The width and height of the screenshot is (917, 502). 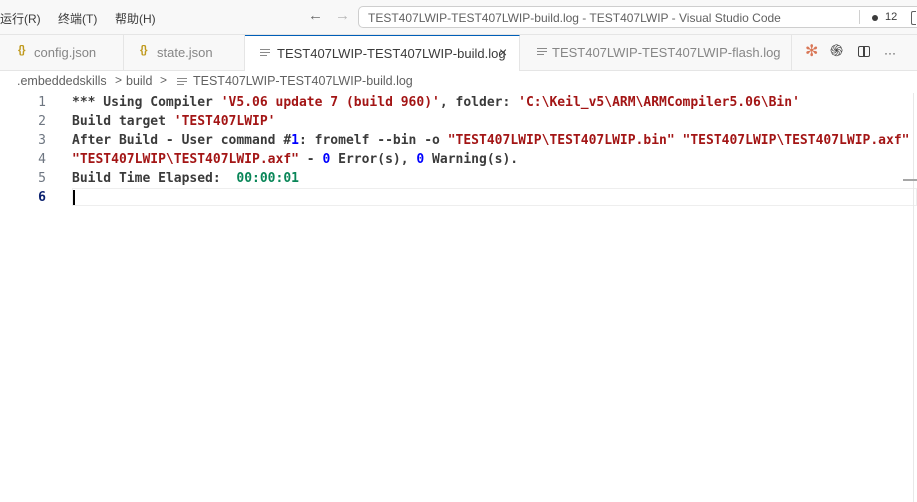 I want to click on close-icon: ×, so click(x=503, y=52).